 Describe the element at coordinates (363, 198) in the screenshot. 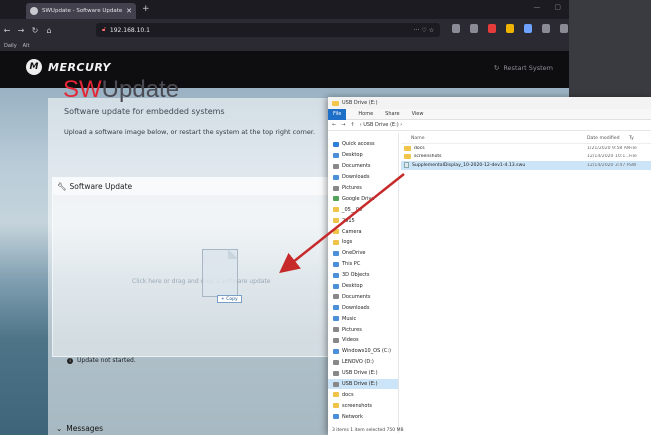

I see `nav-google-drive: Google Drive` at that location.